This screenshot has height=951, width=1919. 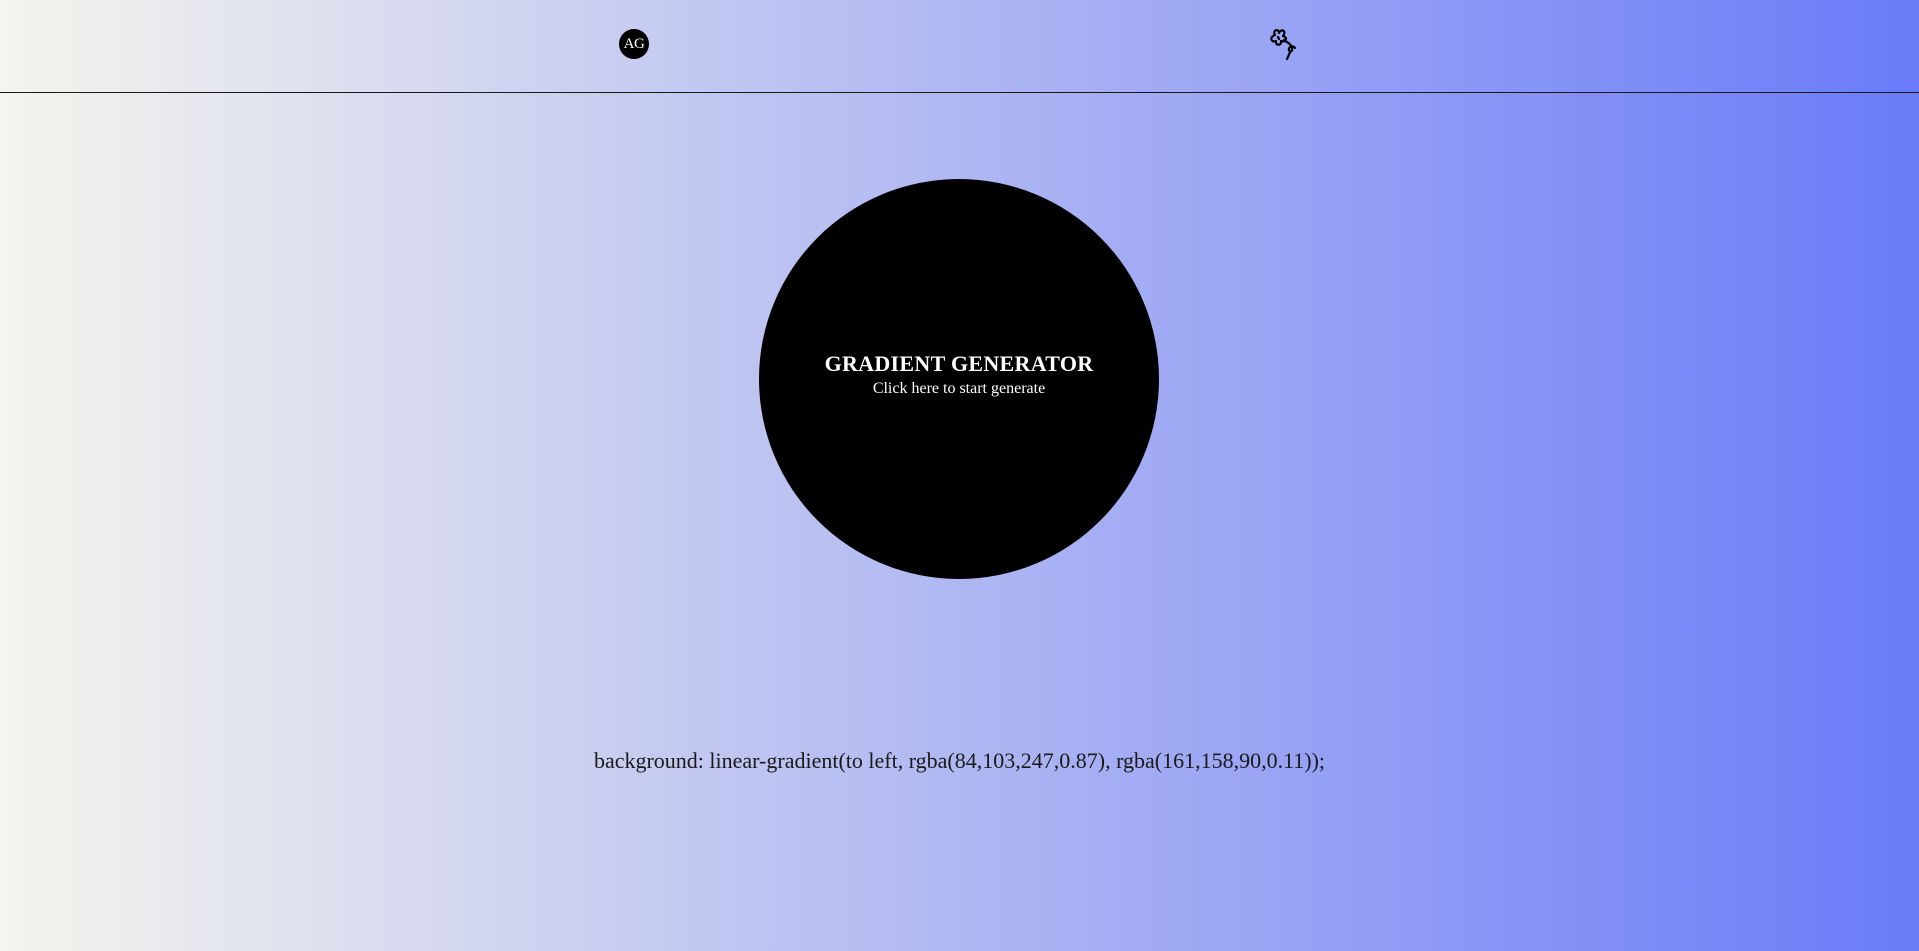 I want to click on top-navigation-bar: AG, so click(x=959, y=46).